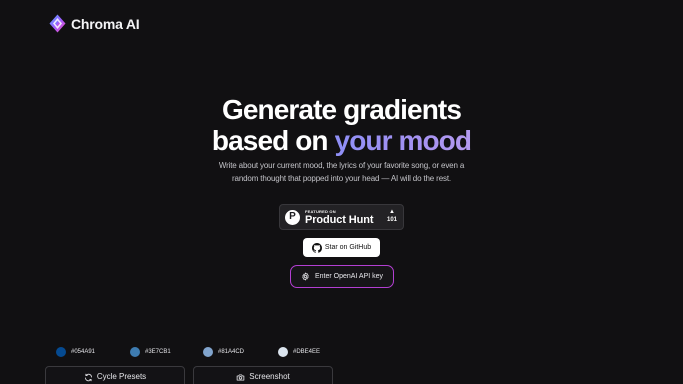 The height and width of the screenshot is (384, 683). I want to click on star-on-github-button: Star on GitHub, so click(341, 247).